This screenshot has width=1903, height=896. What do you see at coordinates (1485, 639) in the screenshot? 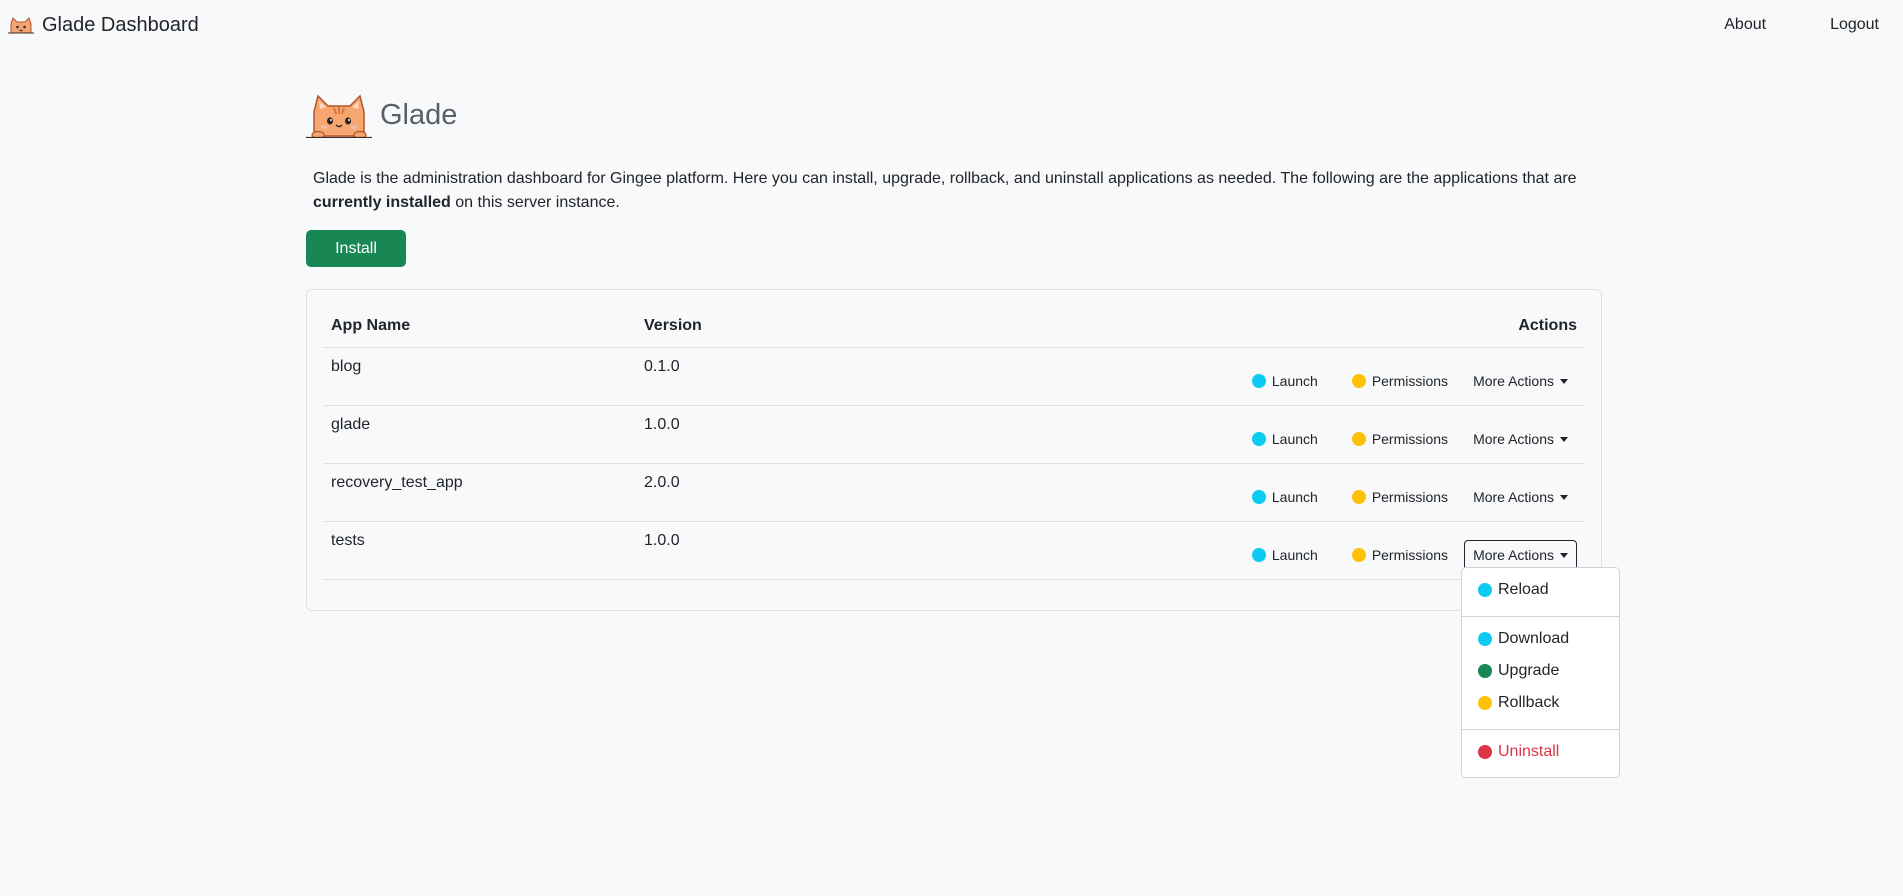
I see `download-dot-icon` at bounding box center [1485, 639].